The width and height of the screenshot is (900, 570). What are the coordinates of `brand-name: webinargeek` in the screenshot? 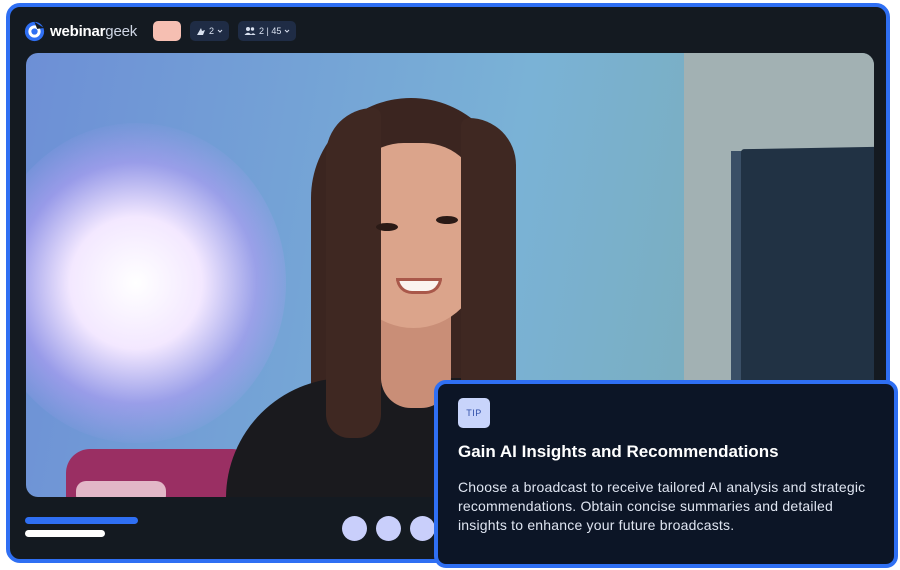 It's located at (93, 31).